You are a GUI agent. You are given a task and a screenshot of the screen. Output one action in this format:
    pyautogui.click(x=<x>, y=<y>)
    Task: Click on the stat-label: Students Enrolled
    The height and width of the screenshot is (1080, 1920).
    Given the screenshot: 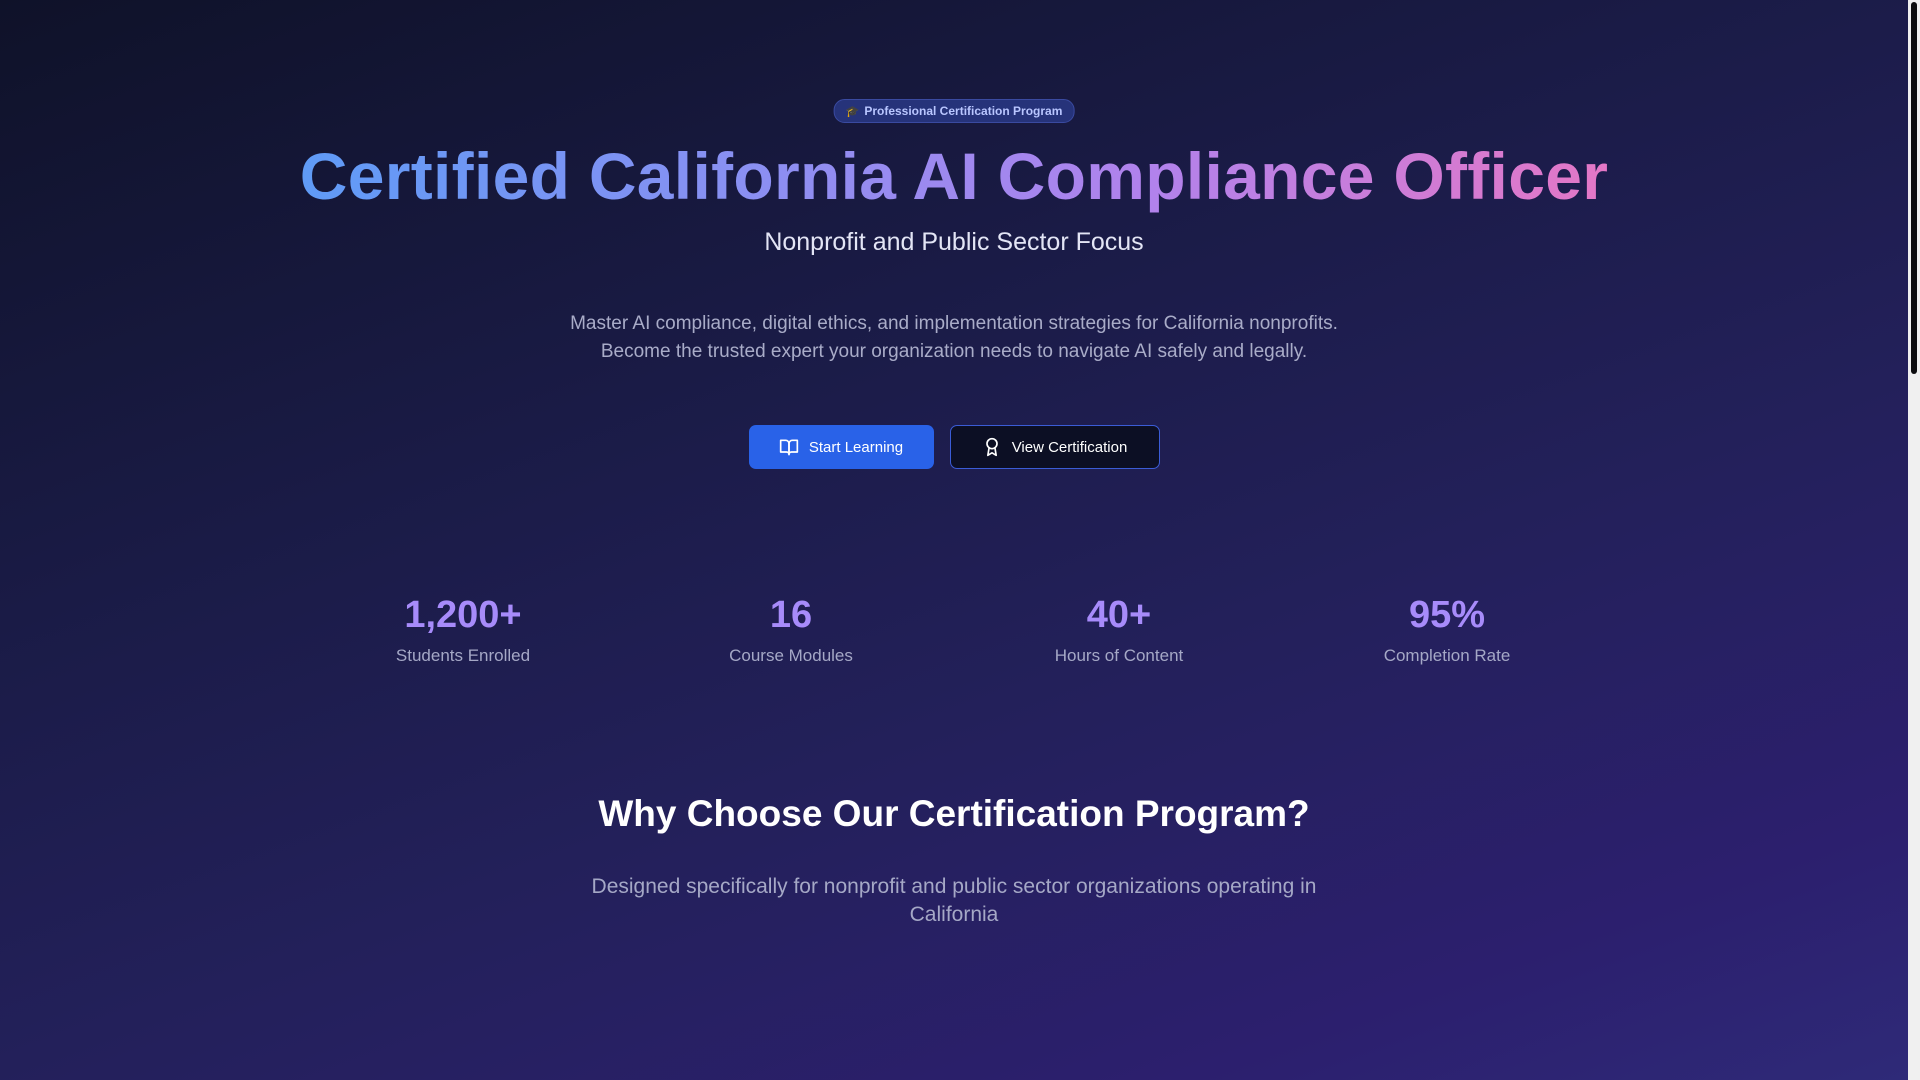 What is the action you would take?
    pyautogui.click(x=463, y=655)
    